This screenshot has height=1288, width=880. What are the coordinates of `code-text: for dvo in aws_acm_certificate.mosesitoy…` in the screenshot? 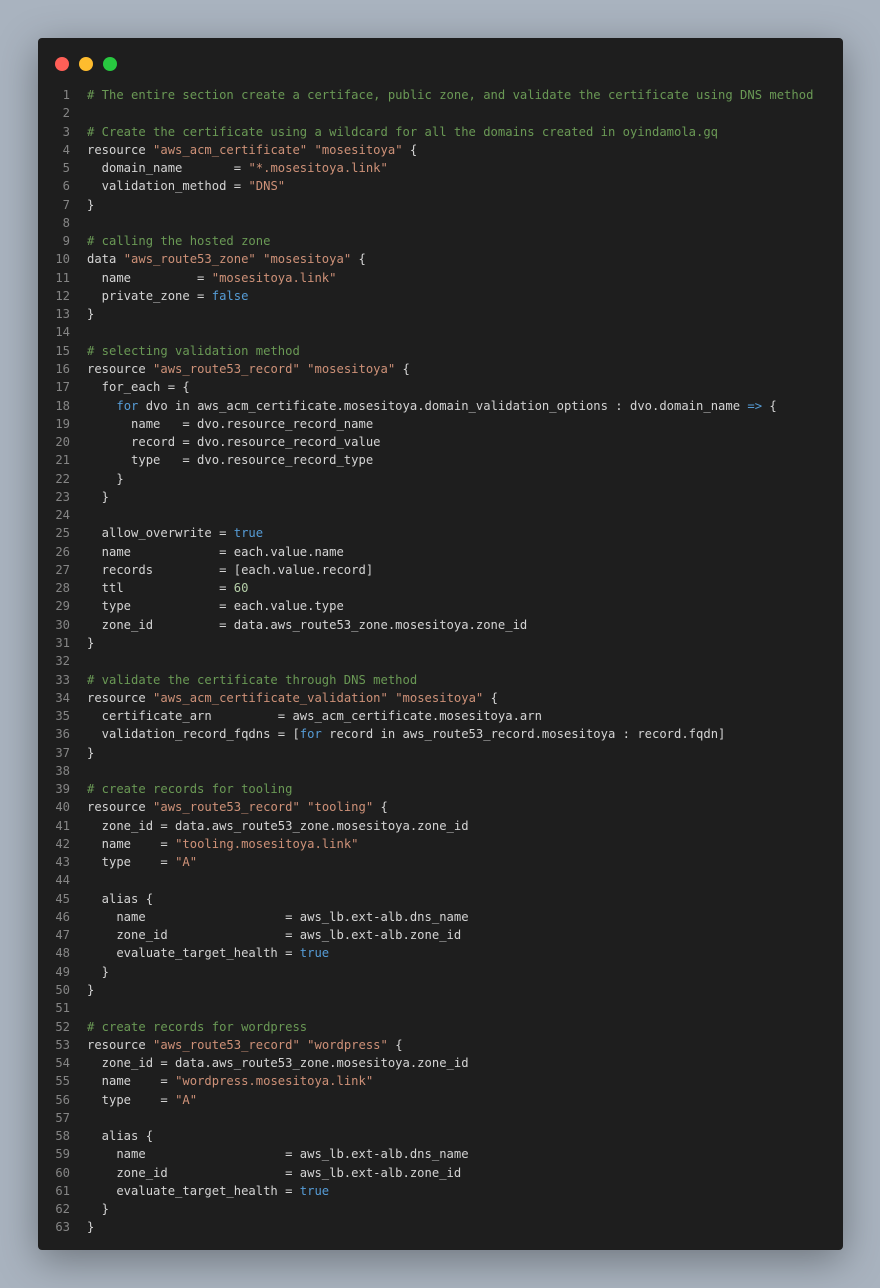 It's located at (431, 406).